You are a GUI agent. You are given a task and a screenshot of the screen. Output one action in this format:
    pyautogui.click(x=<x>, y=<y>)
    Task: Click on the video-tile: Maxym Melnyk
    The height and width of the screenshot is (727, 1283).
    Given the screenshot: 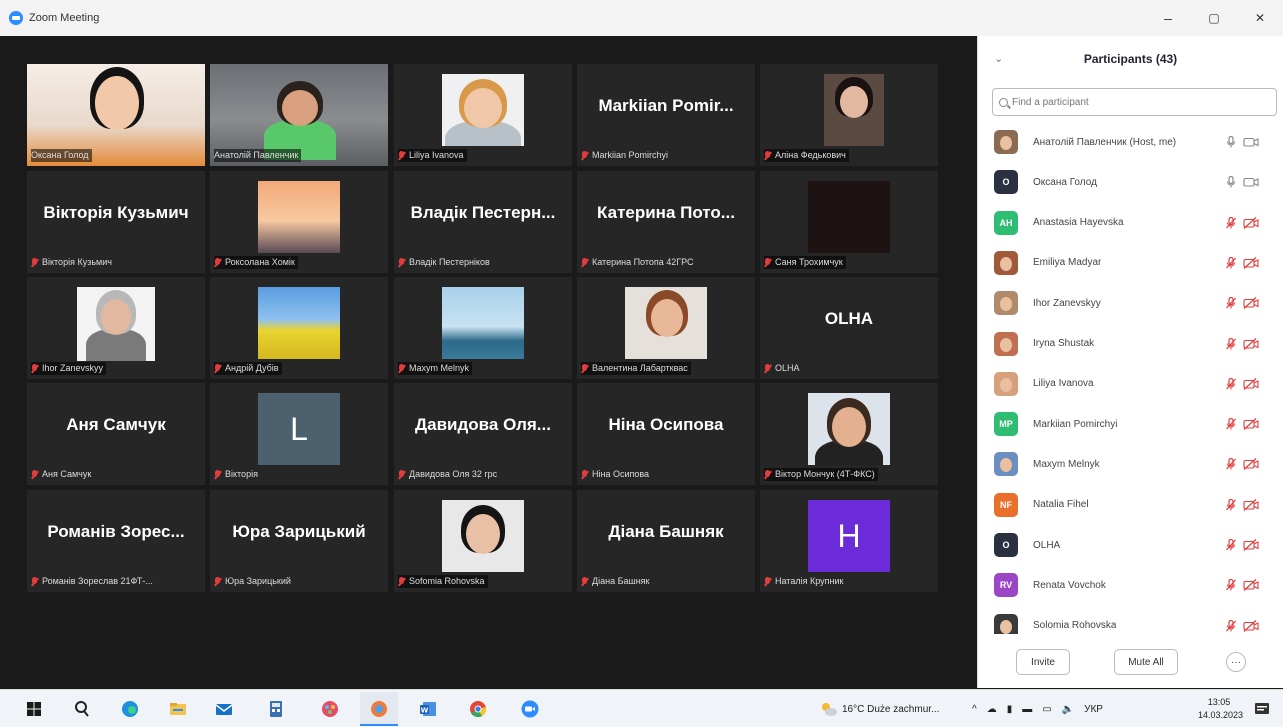 What is the action you would take?
    pyautogui.click(x=483, y=328)
    